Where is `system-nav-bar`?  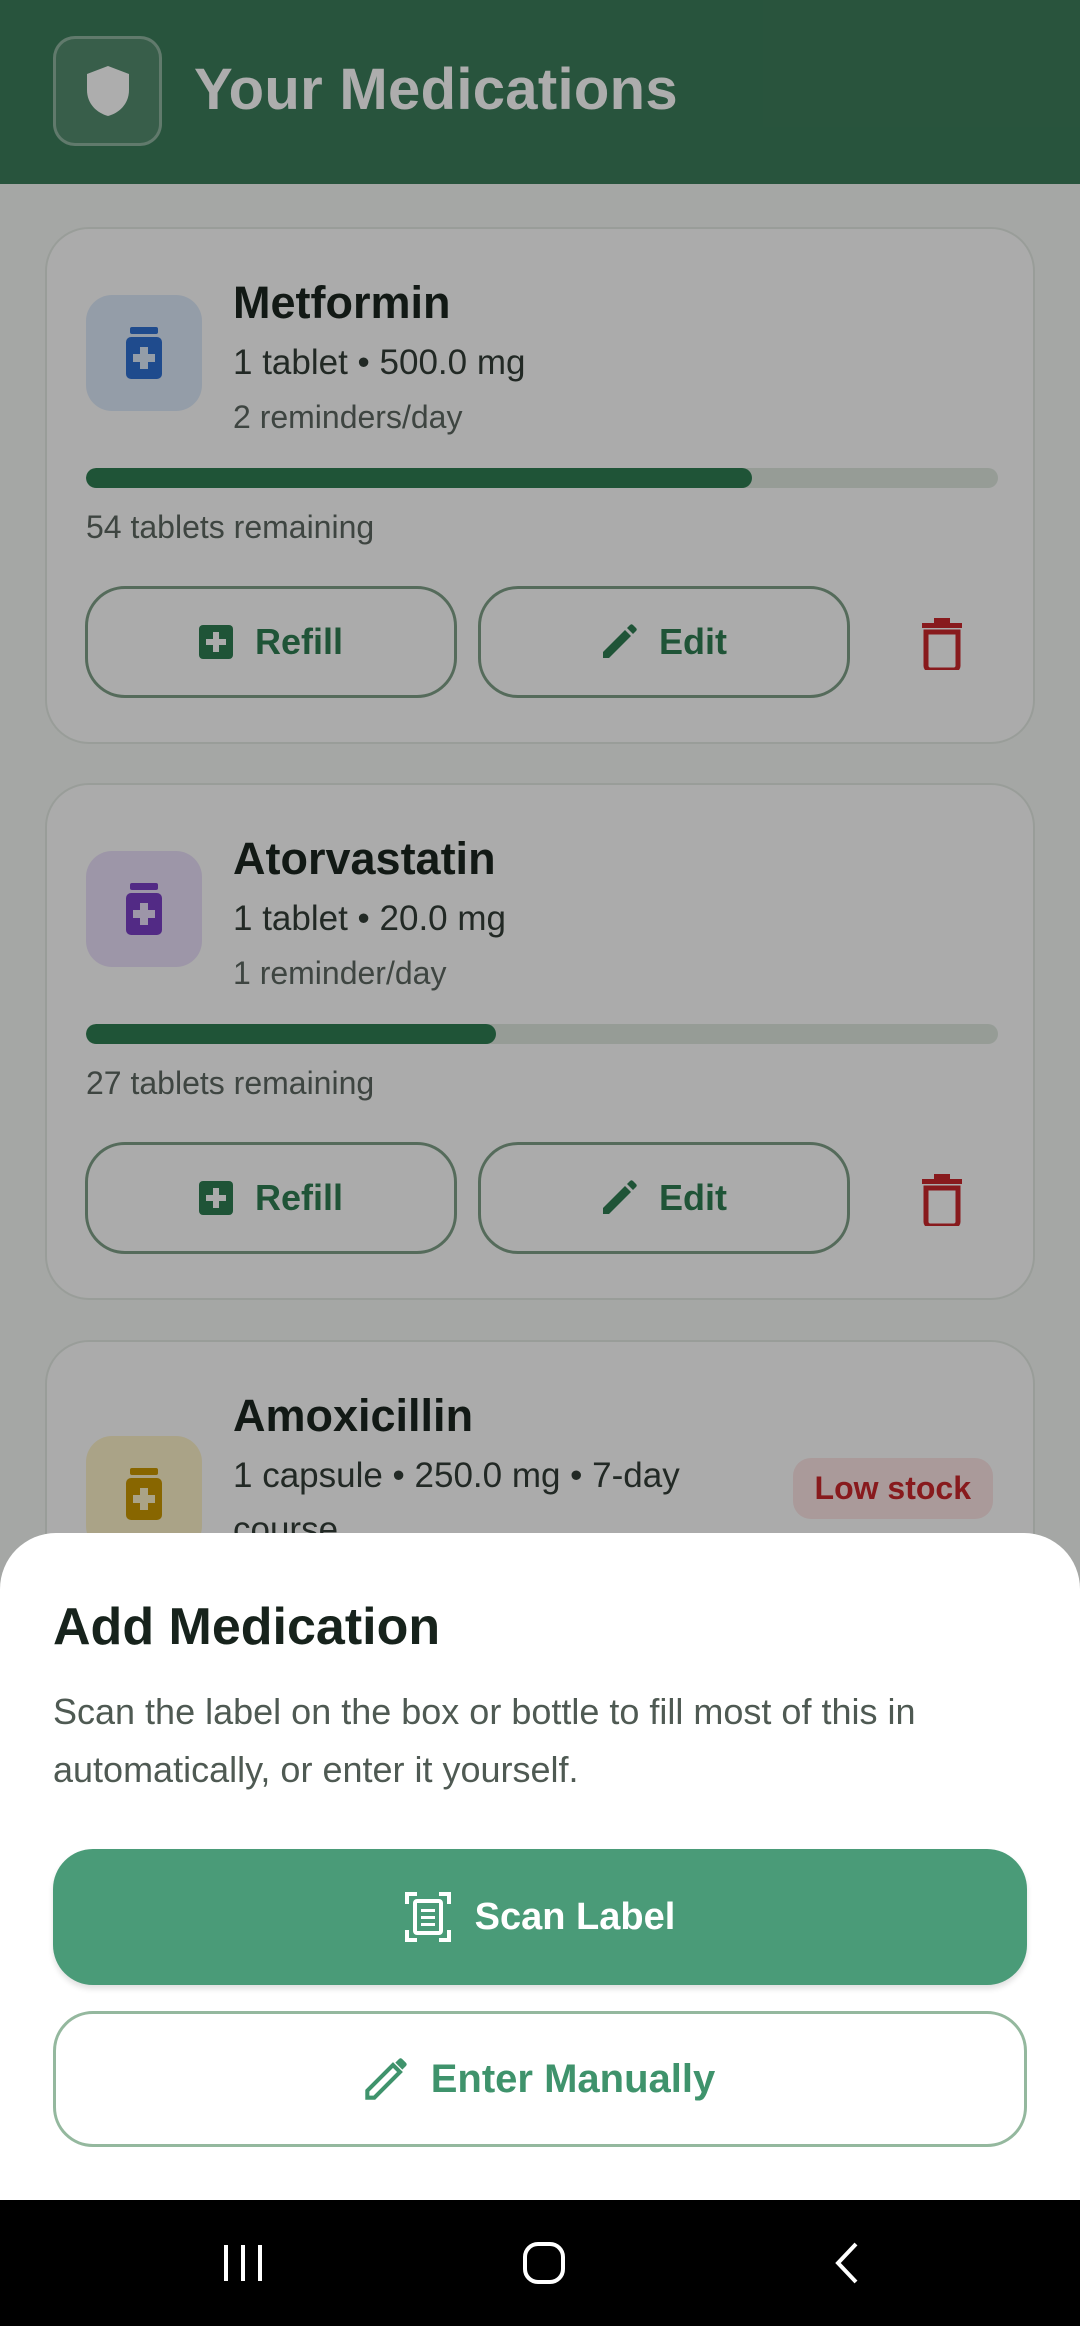
system-nav-bar is located at coordinates (540, 2263).